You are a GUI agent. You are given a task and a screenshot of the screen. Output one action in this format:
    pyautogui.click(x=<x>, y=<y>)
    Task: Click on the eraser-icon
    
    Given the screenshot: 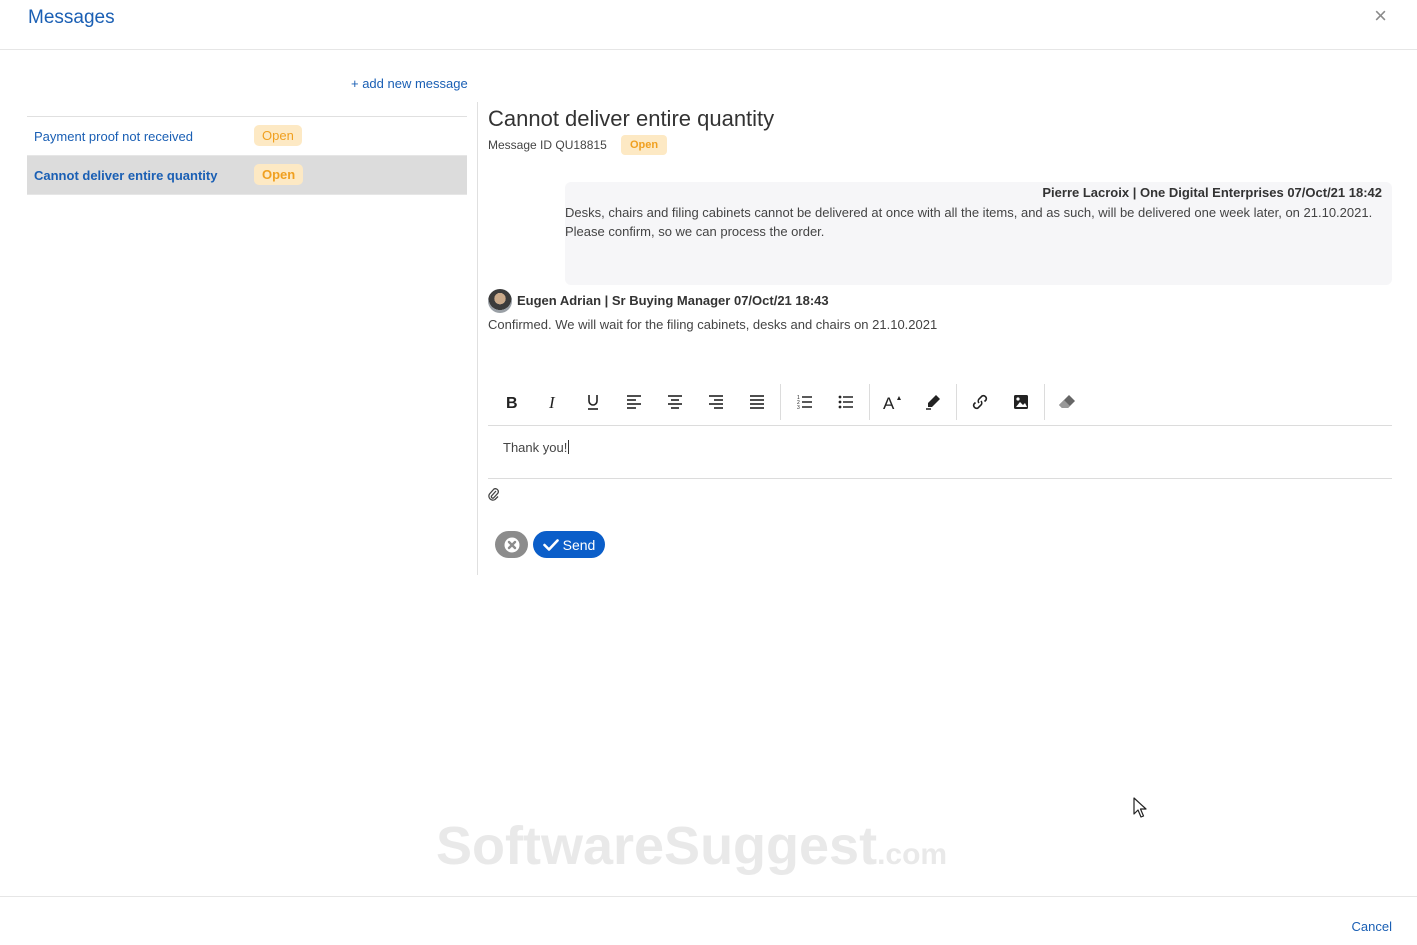 What is the action you would take?
    pyautogui.click(x=1067, y=402)
    